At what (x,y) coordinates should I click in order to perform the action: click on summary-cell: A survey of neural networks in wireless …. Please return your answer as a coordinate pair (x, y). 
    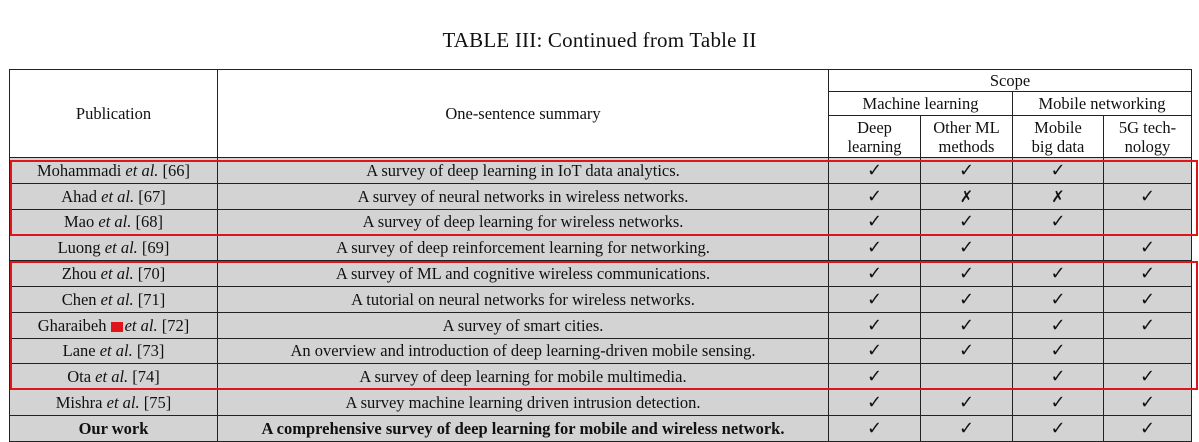
    Looking at the image, I should click on (523, 196).